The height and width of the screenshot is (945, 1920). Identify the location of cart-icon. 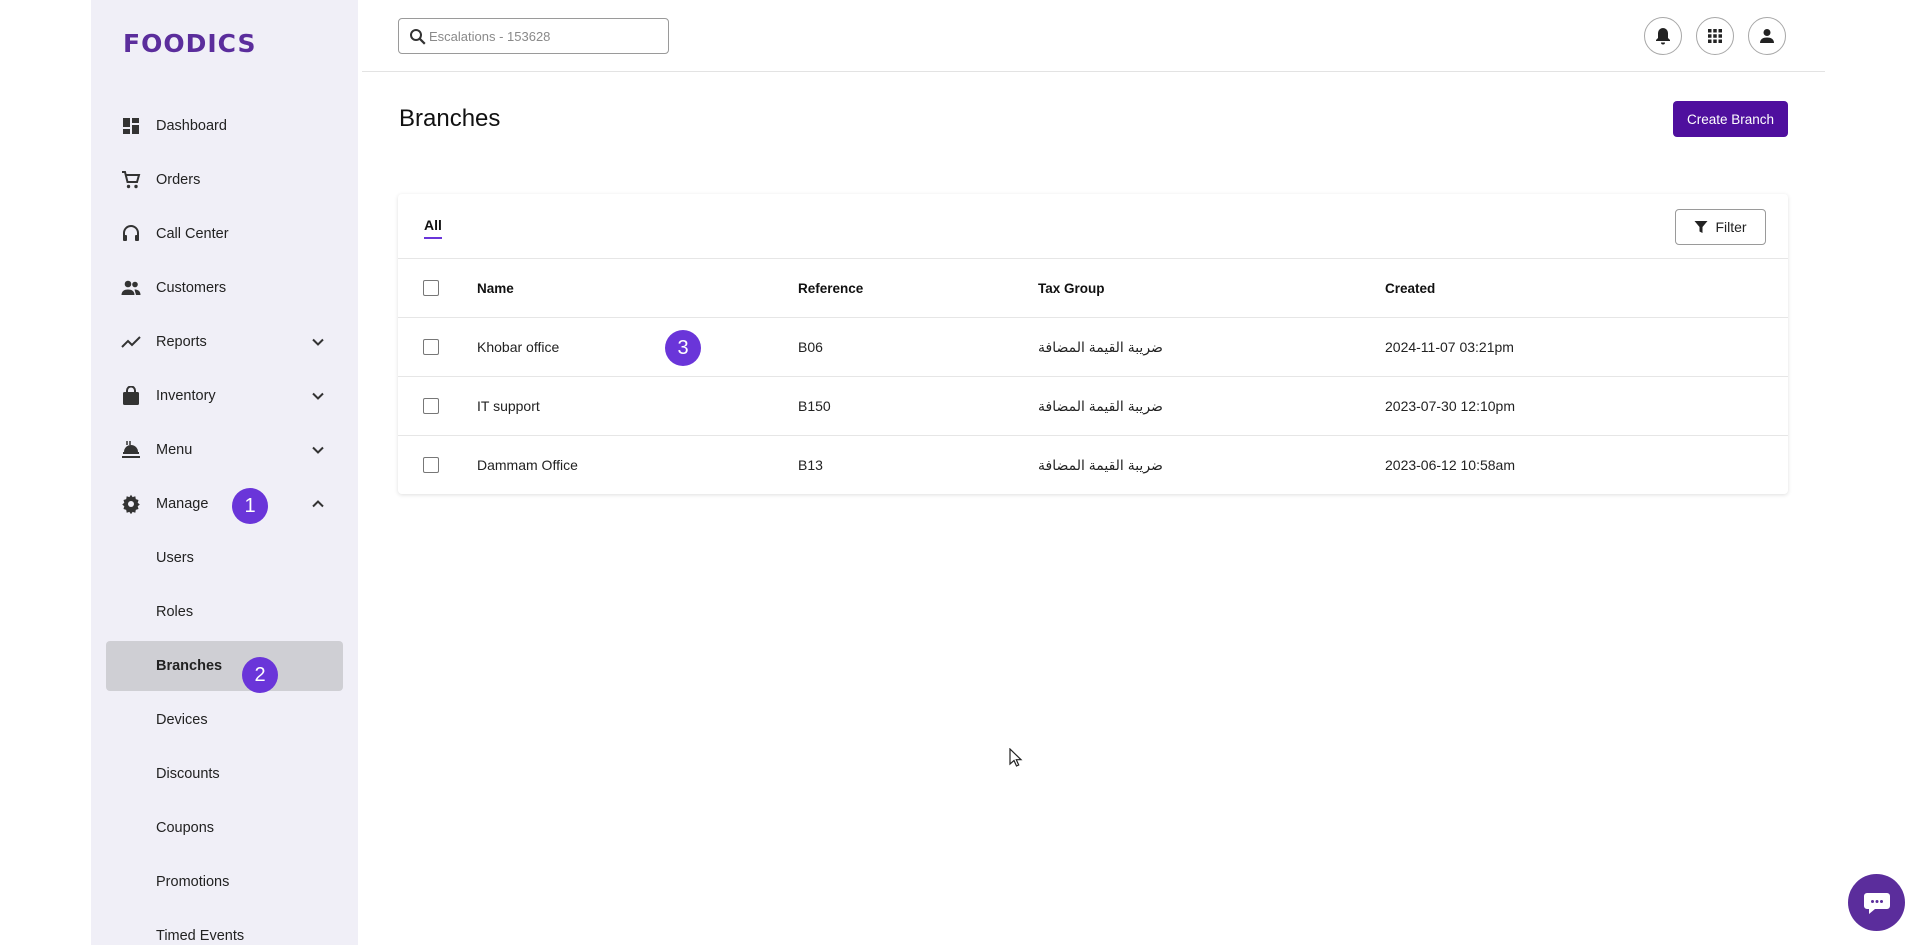
(131, 180).